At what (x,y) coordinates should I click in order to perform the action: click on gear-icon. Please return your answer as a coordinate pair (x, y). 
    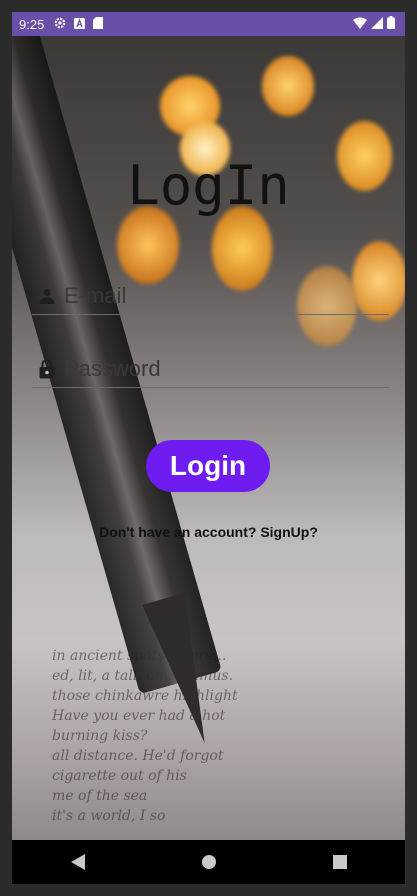
    Looking at the image, I should click on (60, 24).